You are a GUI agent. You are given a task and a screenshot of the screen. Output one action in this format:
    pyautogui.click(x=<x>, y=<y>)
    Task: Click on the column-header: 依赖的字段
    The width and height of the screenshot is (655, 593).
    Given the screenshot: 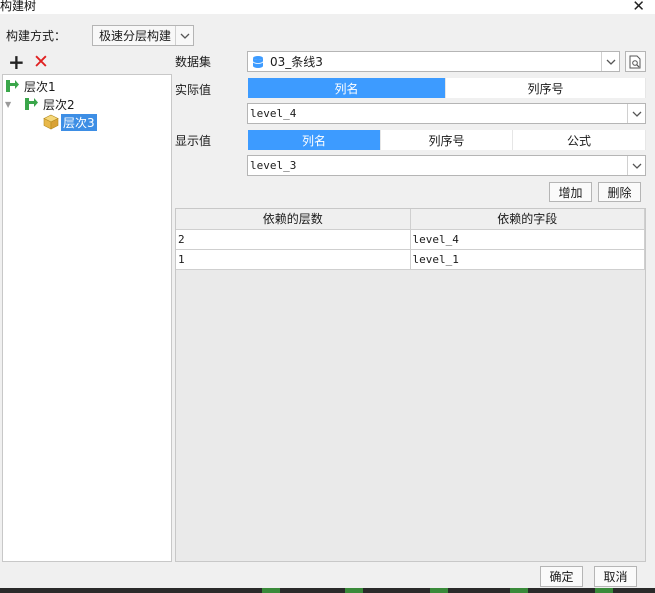 What is the action you would take?
    pyautogui.click(x=527, y=219)
    